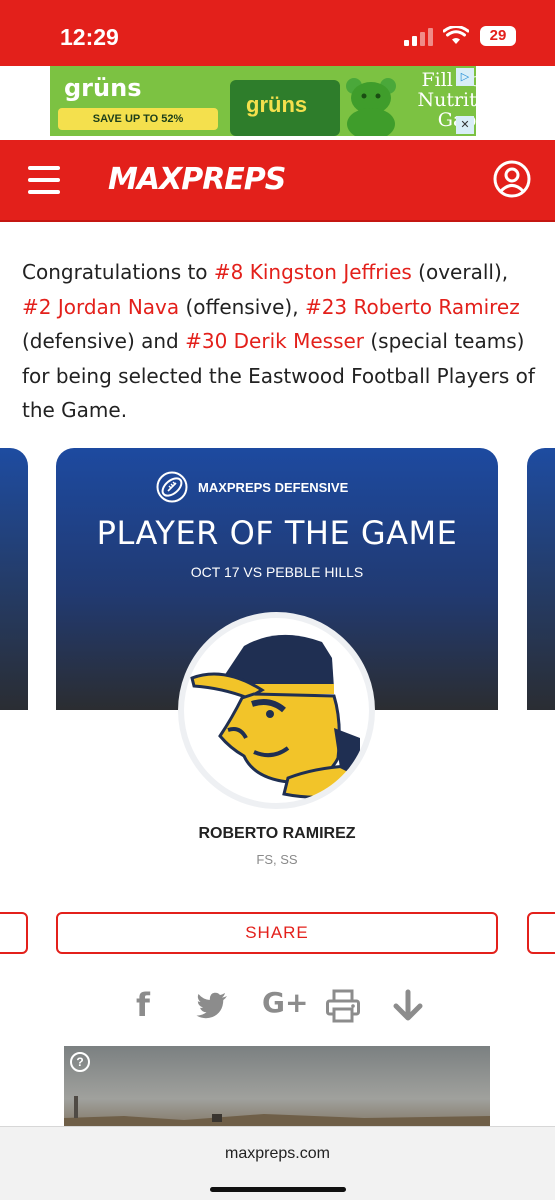  I want to click on maxpreps-logo: MAXPREPS, so click(197, 179).